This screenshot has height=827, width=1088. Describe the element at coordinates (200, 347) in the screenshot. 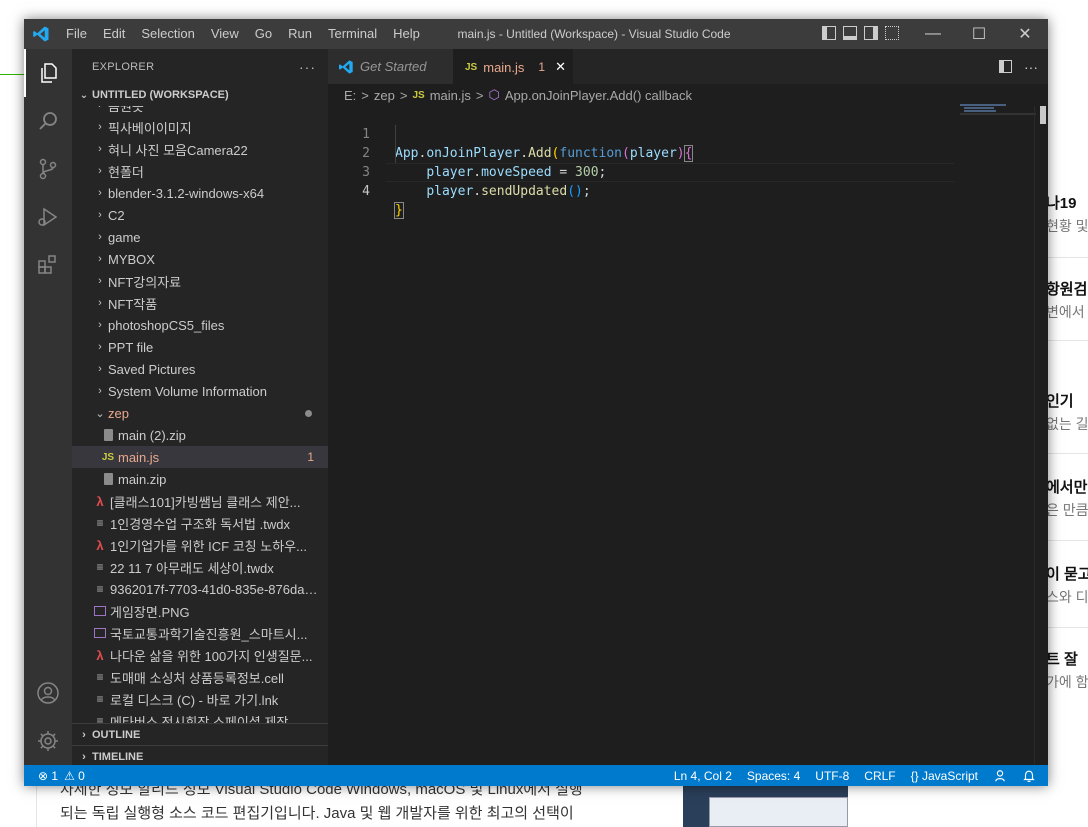

I see `tree-folder: › PPT file` at that location.